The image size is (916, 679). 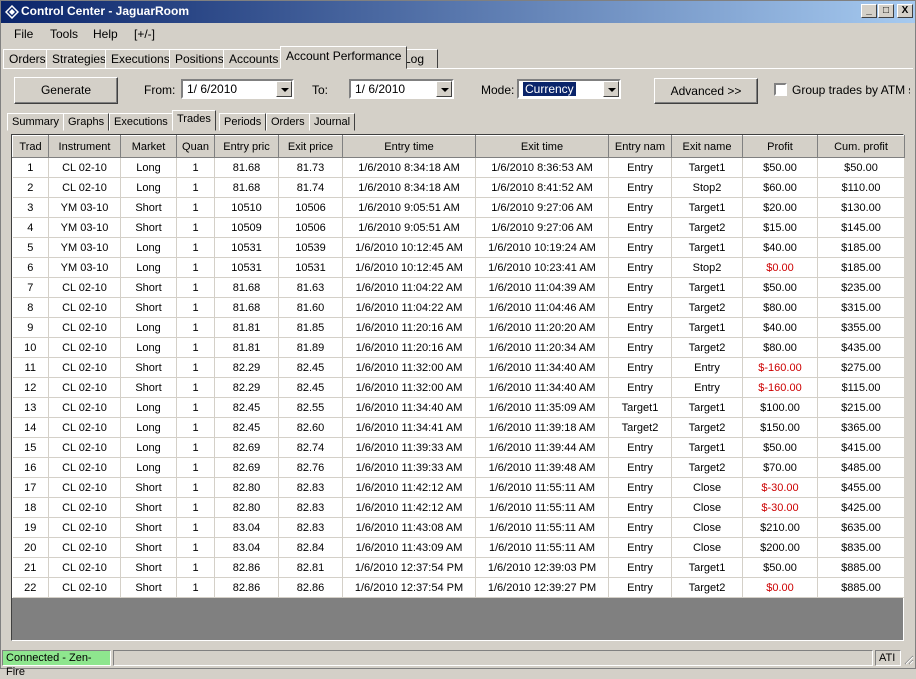 I want to click on tab-accounts: Accounts, so click(x=254, y=59).